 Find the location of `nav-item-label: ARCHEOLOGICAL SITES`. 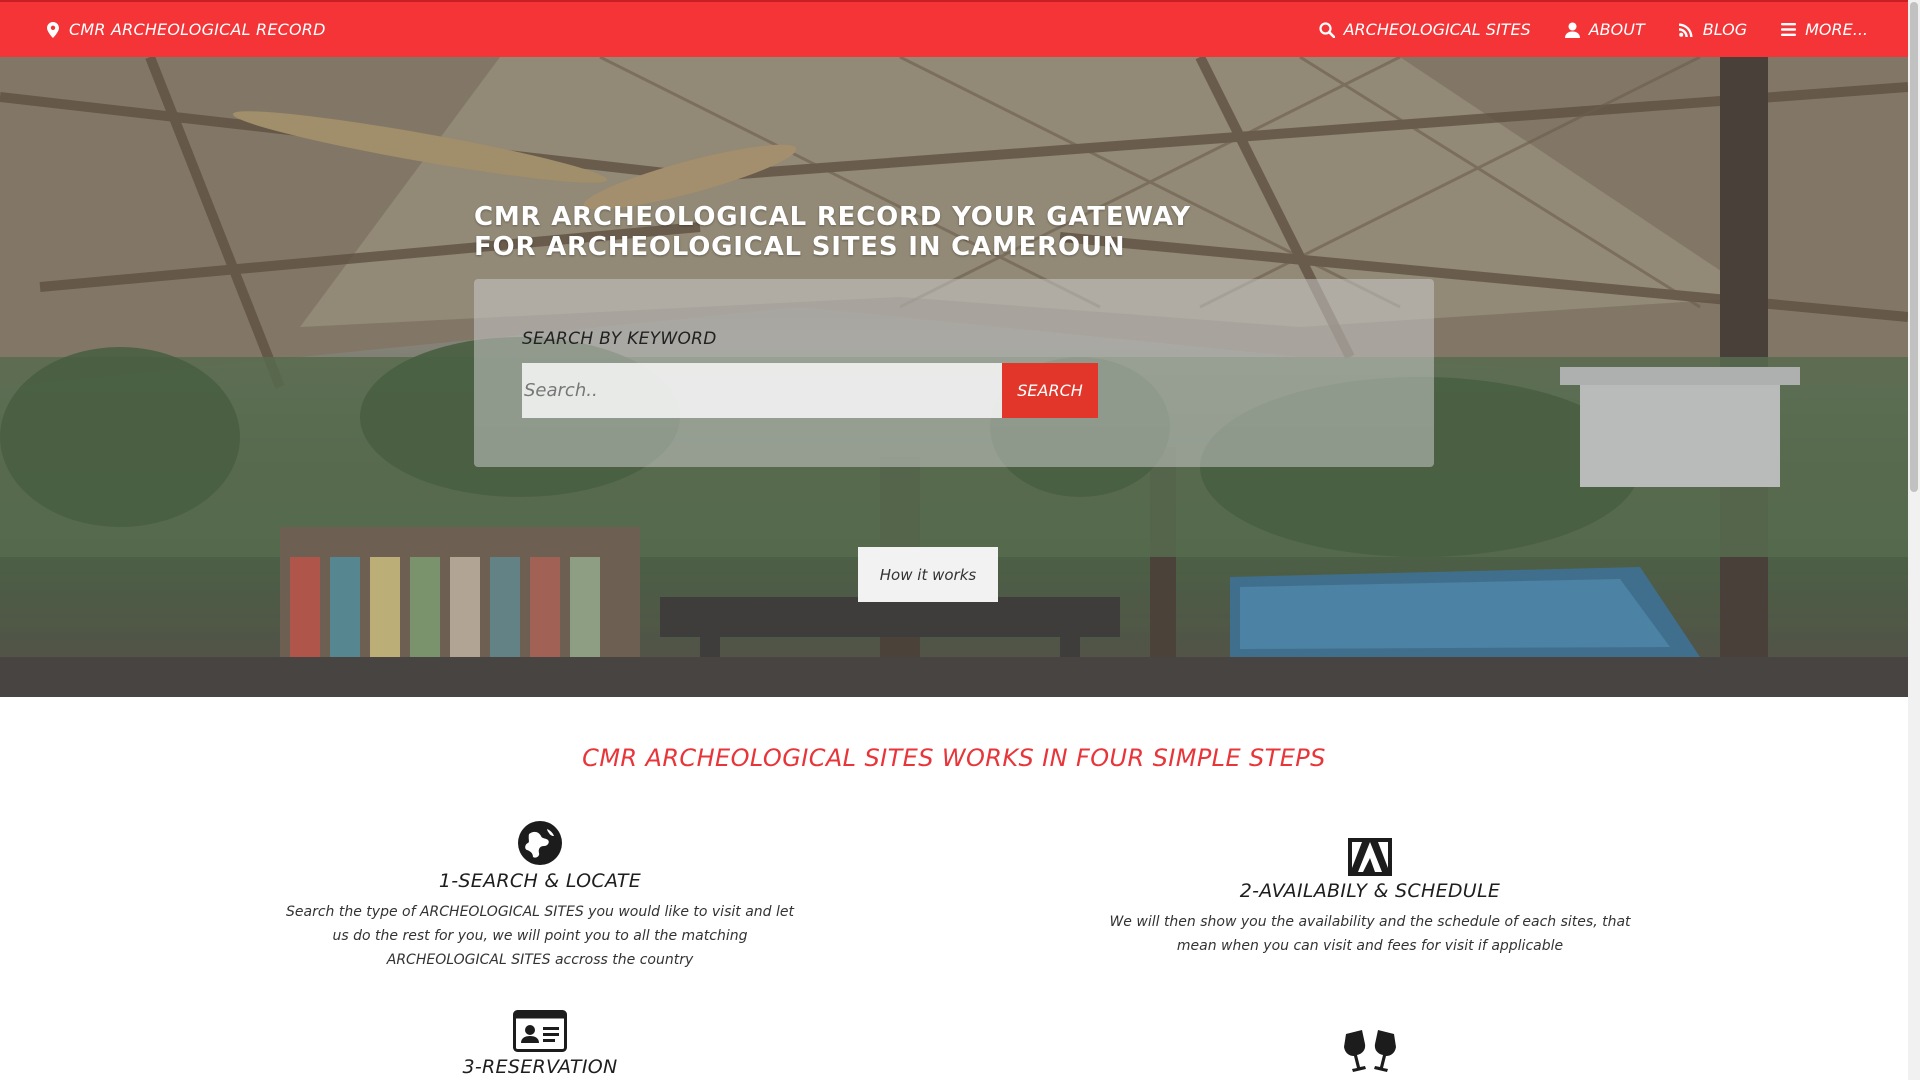

nav-item-label: ARCHEOLOGICAL SITES is located at coordinates (1437, 29).